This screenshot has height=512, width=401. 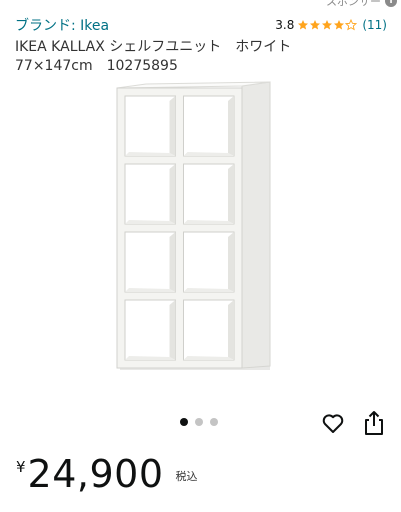 What do you see at coordinates (201, 25) in the screenshot?
I see `brand-row: ブランド: Ikea 3.8 (11)` at bounding box center [201, 25].